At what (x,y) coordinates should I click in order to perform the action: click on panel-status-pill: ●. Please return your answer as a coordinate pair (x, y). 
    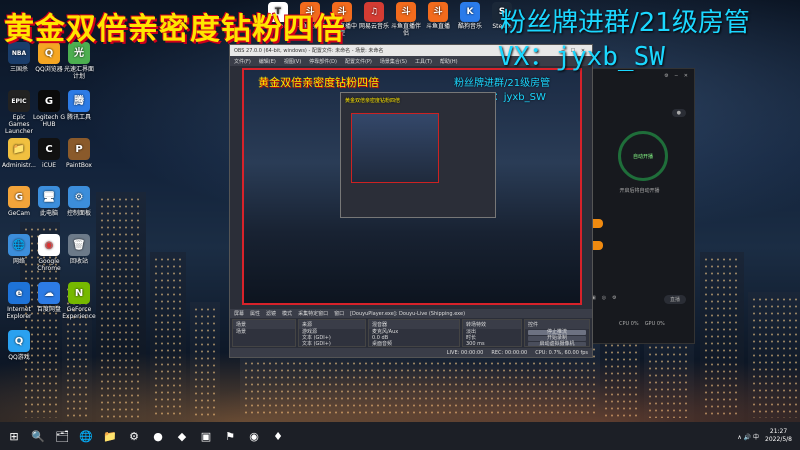
    Looking at the image, I should click on (678, 113).